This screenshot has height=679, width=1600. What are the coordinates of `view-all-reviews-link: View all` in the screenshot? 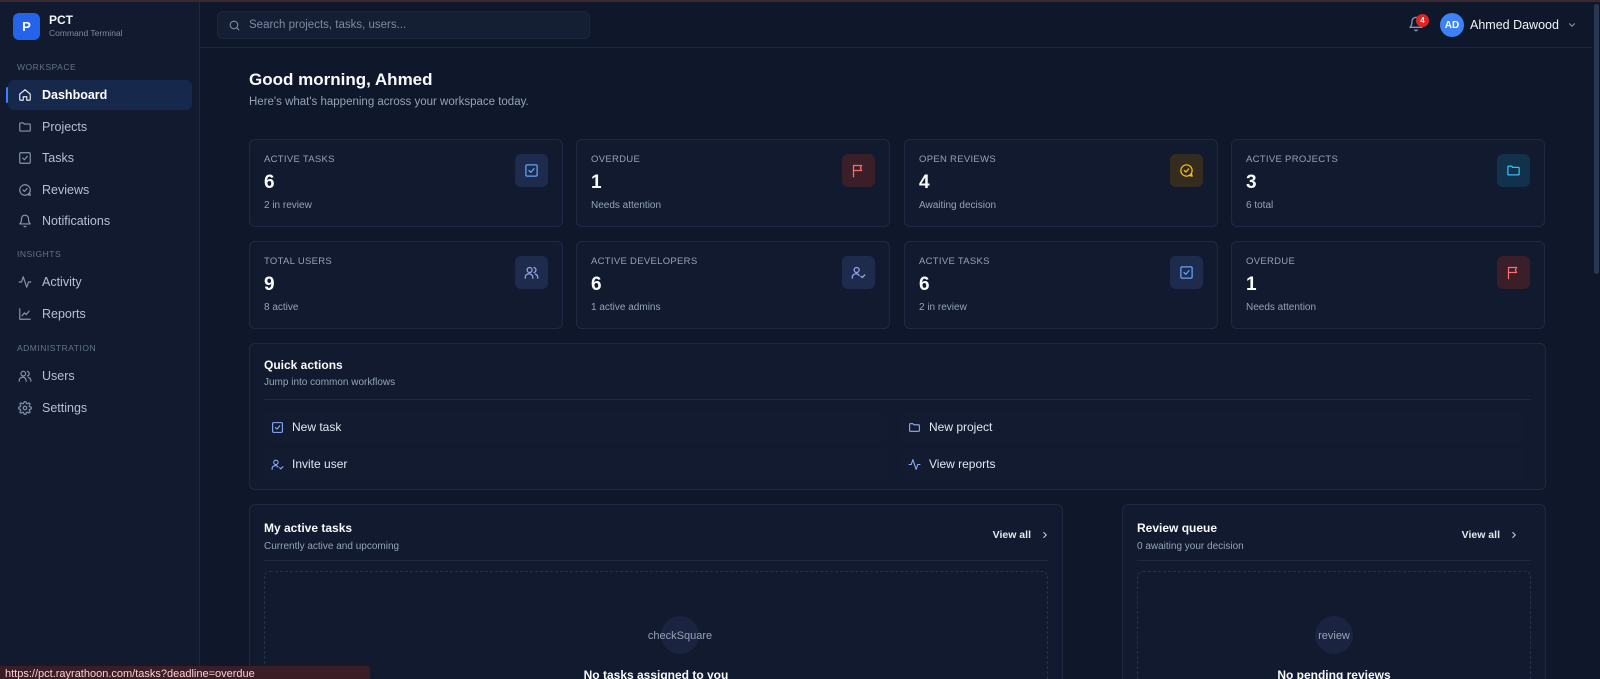 It's located at (1490, 535).